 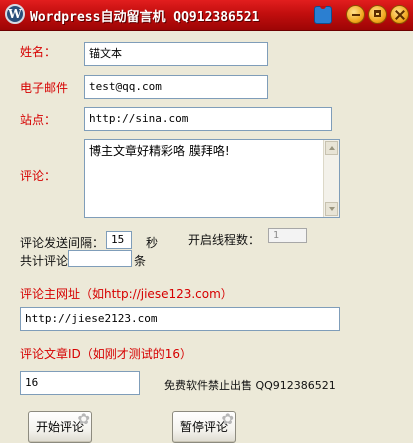 What do you see at coordinates (331, 148) in the screenshot?
I see `scroll-up-icon` at bounding box center [331, 148].